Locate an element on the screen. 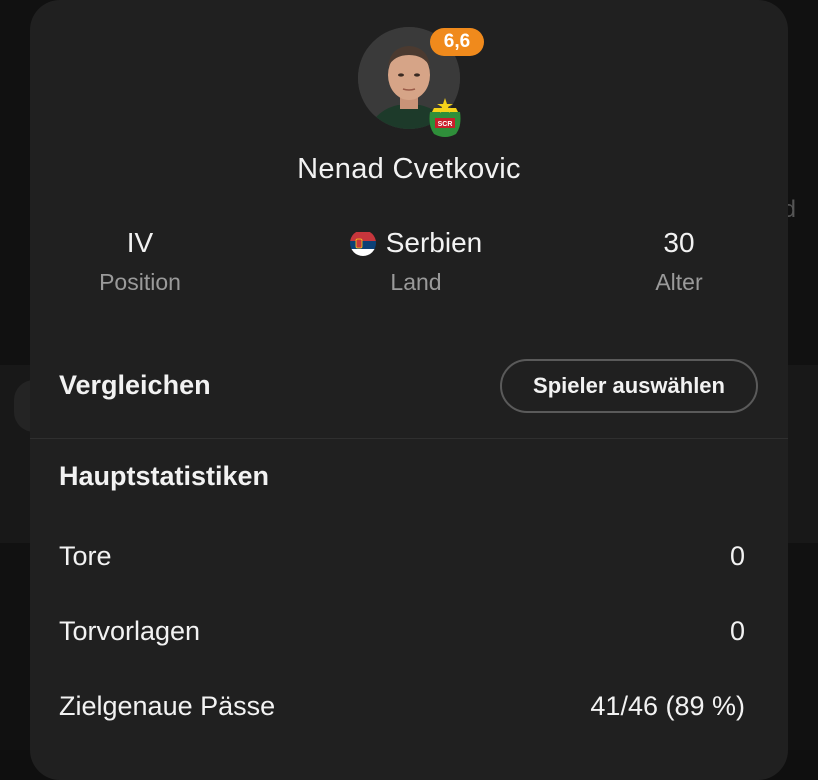 The width and height of the screenshot is (818, 780). info-age: 30 Alter is located at coordinates (679, 260).